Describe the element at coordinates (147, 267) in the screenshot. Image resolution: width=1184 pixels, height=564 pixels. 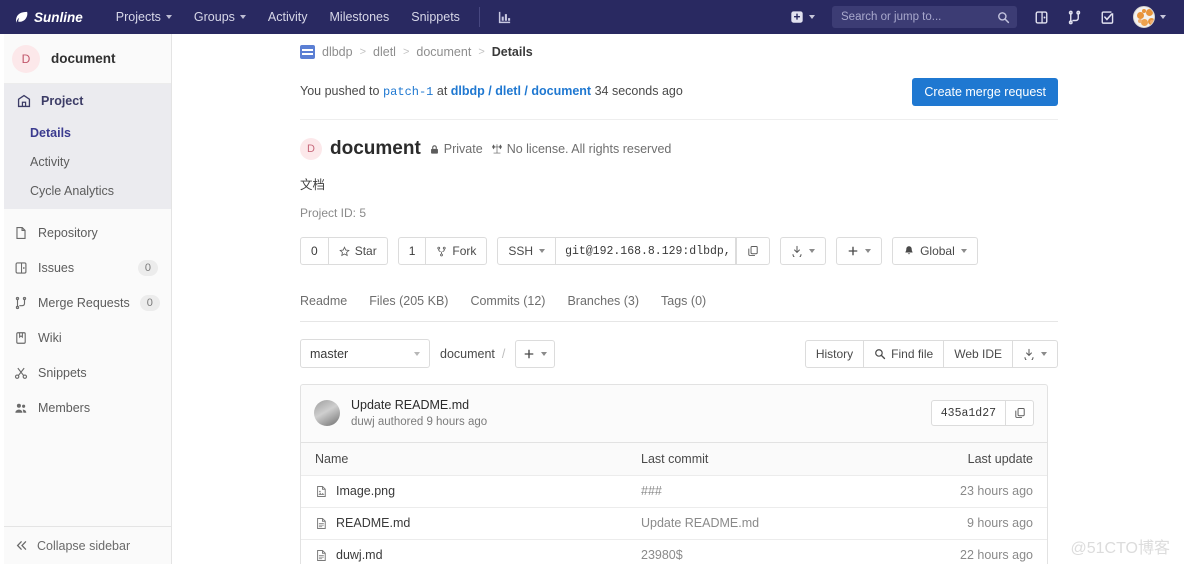
I see `issues-count-badge: 0` at that location.